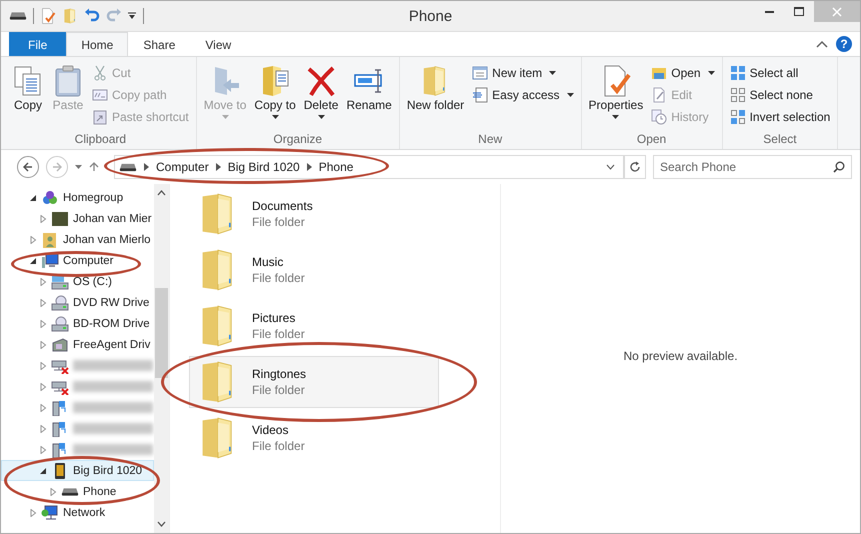  I want to click on help-button: ?, so click(844, 44).